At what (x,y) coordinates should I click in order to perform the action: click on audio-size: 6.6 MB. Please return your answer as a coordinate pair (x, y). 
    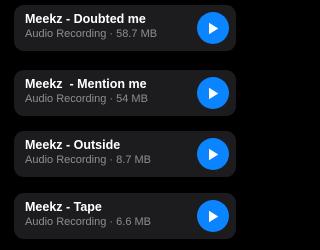
    Looking at the image, I should click on (133, 222).